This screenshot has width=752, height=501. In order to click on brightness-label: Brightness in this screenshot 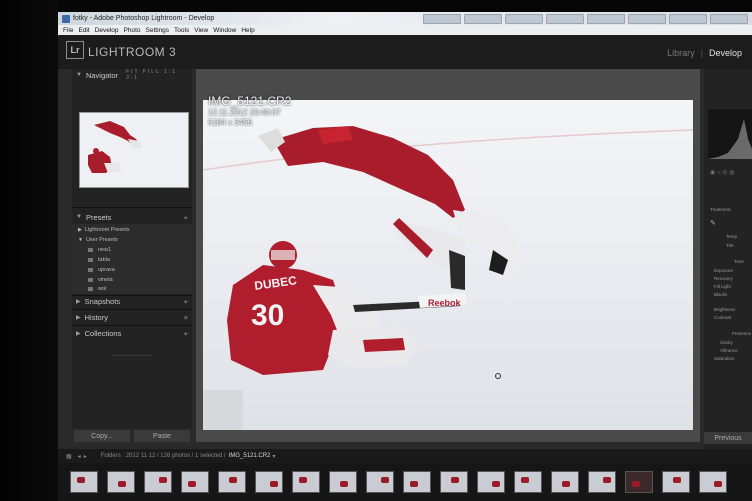, I will do `click(725, 309)`.